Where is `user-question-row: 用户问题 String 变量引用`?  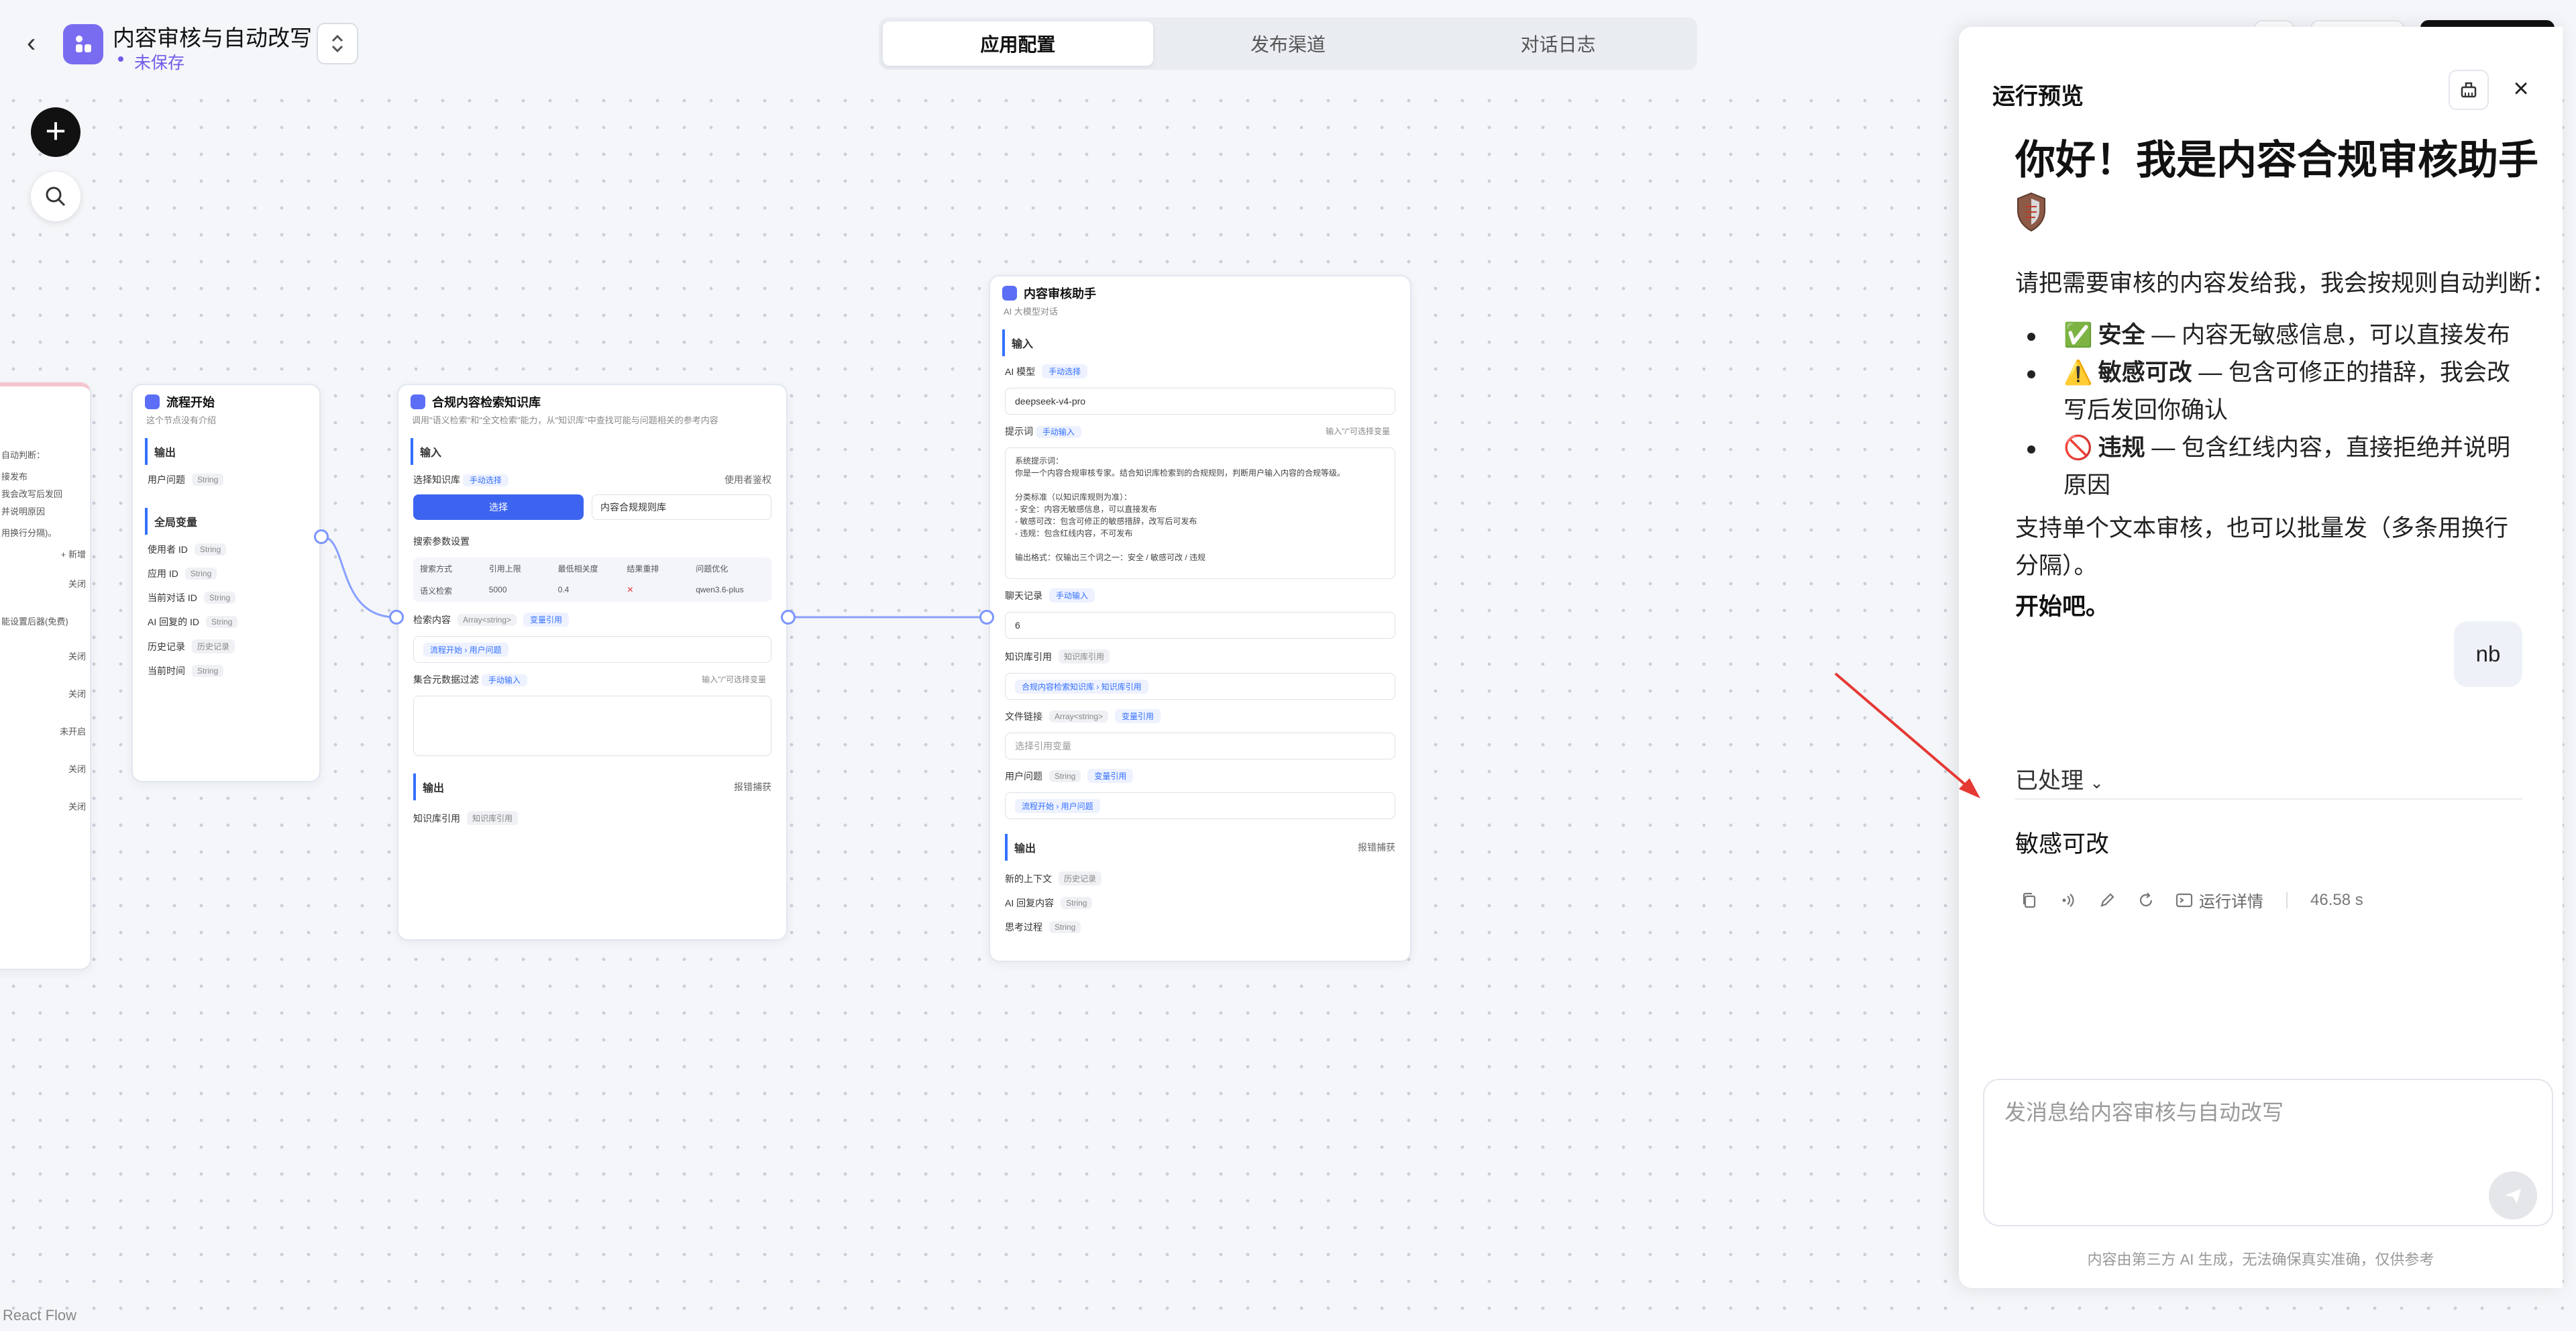 user-question-row: 用户问题 String 变量引用 is located at coordinates (1200, 775).